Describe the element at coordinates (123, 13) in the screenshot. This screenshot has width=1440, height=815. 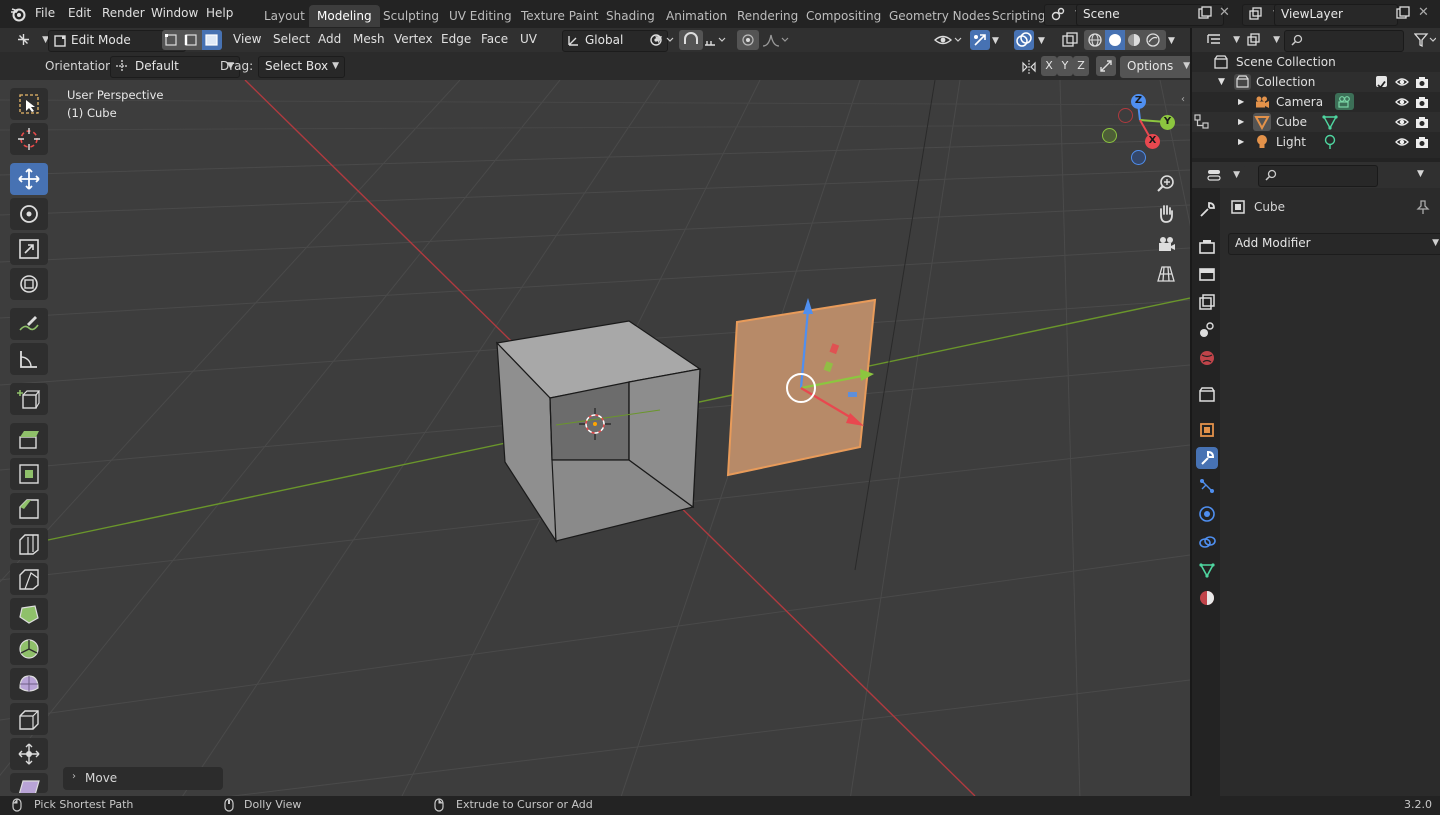
I see `menu-render: Render` at that location.